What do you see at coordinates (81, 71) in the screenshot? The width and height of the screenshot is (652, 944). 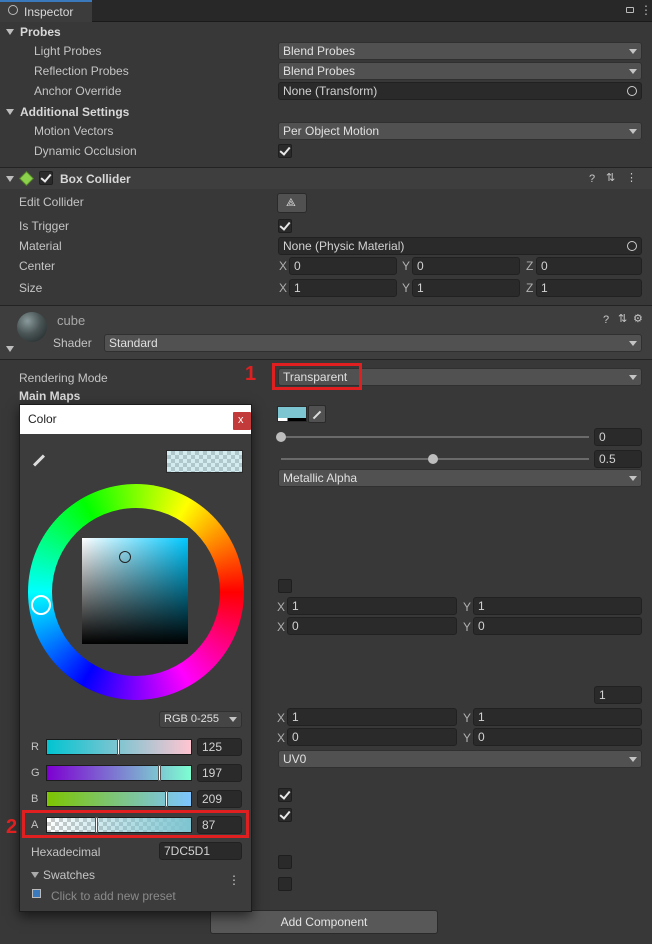 I see `reflection-probes-label: Reflection Probes` at bounding box center [81, 71].